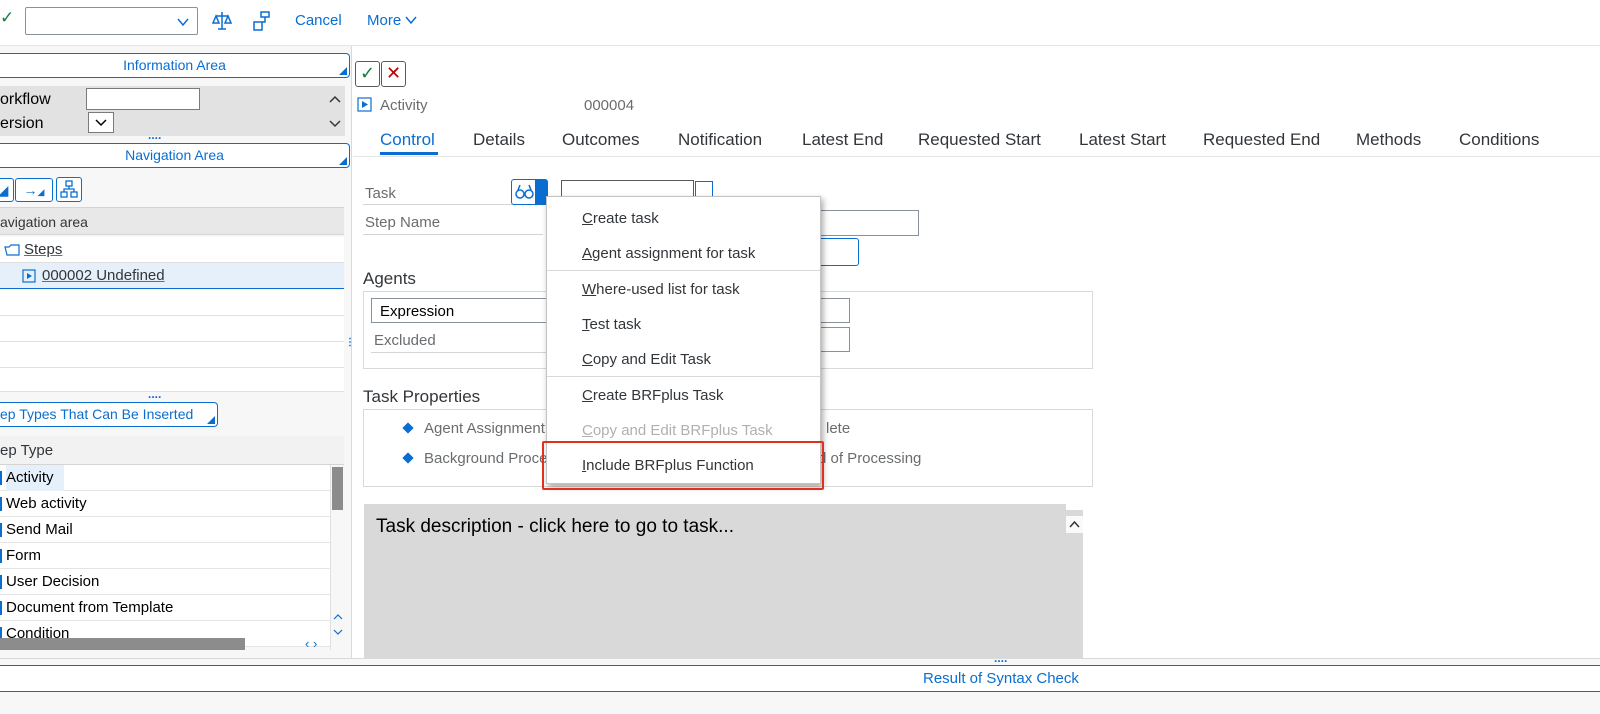 The height and width of the screenshot is (714, 1600). I want to click on hierarchy-button, so click(69, 189).